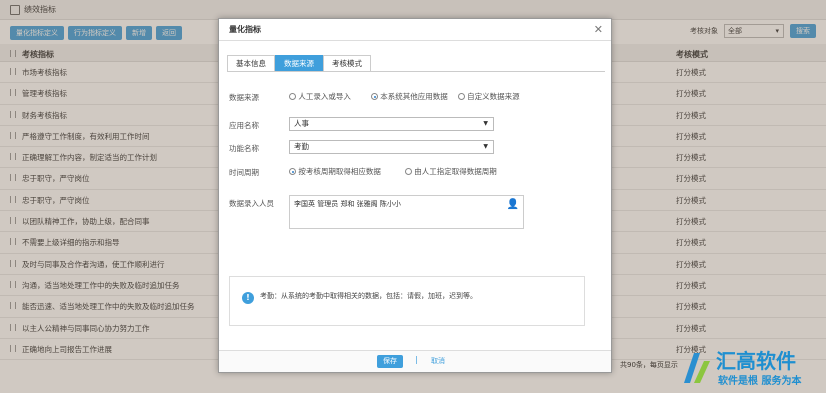 This screenshot has width=826, height=393. I want to click on dialog-title: 量化指标, so click(245, 29).